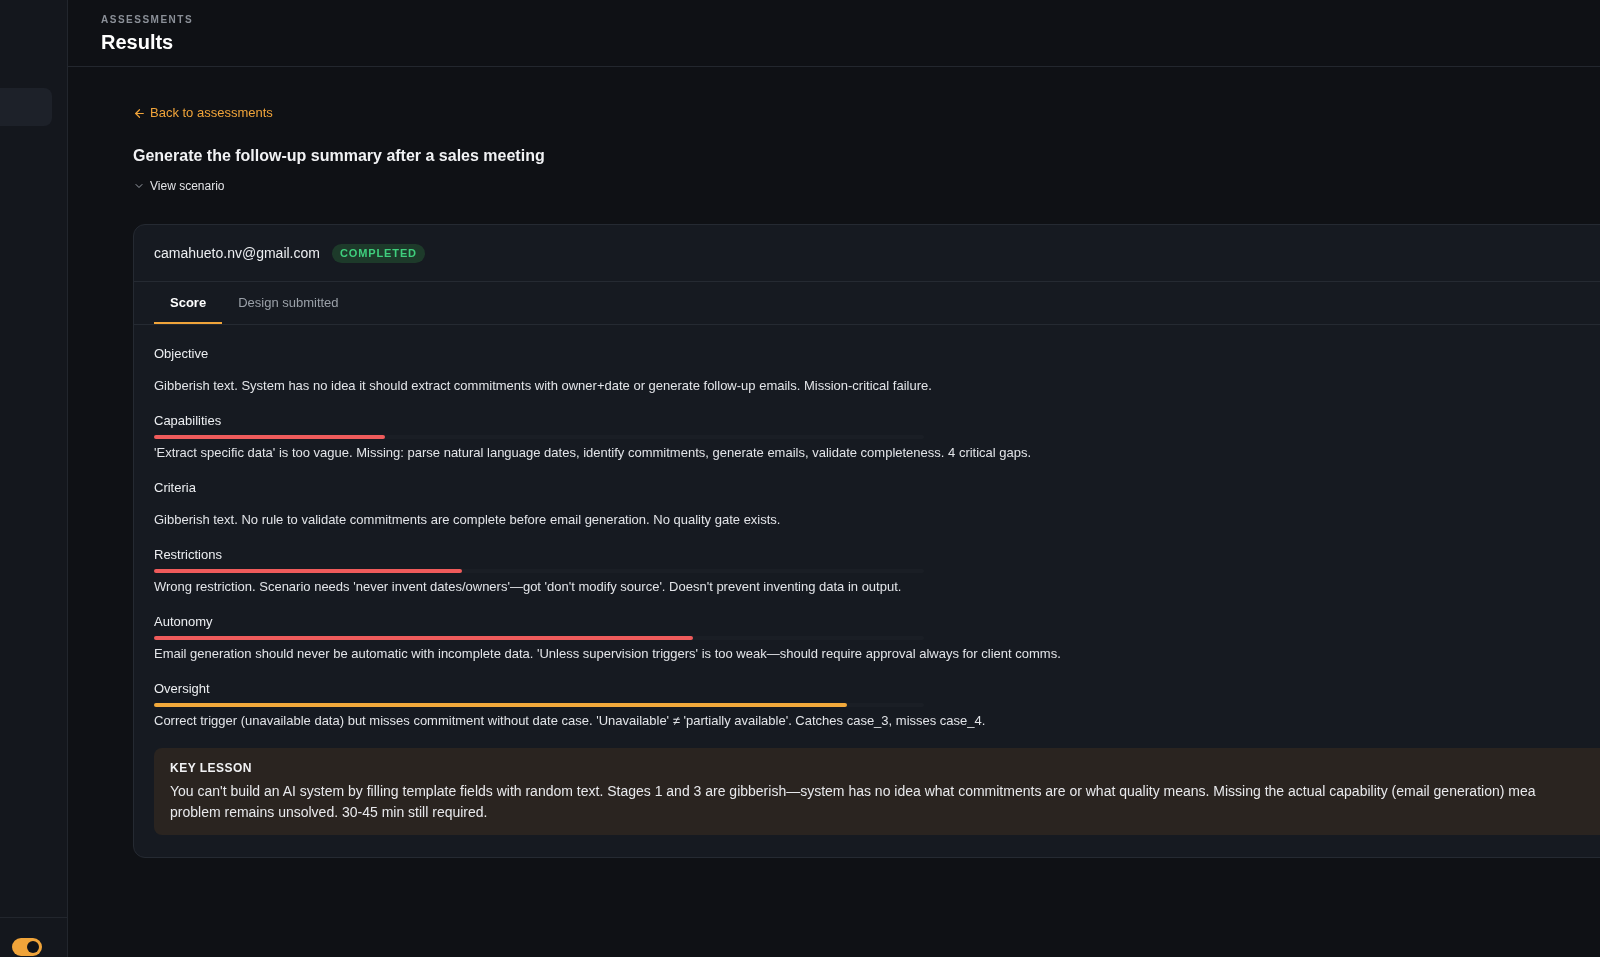 The width and height of the screenshot is (1600, 957). Describe the element at coordinates (853, 791) in the screenshot. I see `key-lesson-text: You can't build an AI system by filling template fields with random text. Stages 1 and 3 are gibberish—system has no idea what commitments are or what quality means. Missing the actual capability (email generation) mea` at that location.